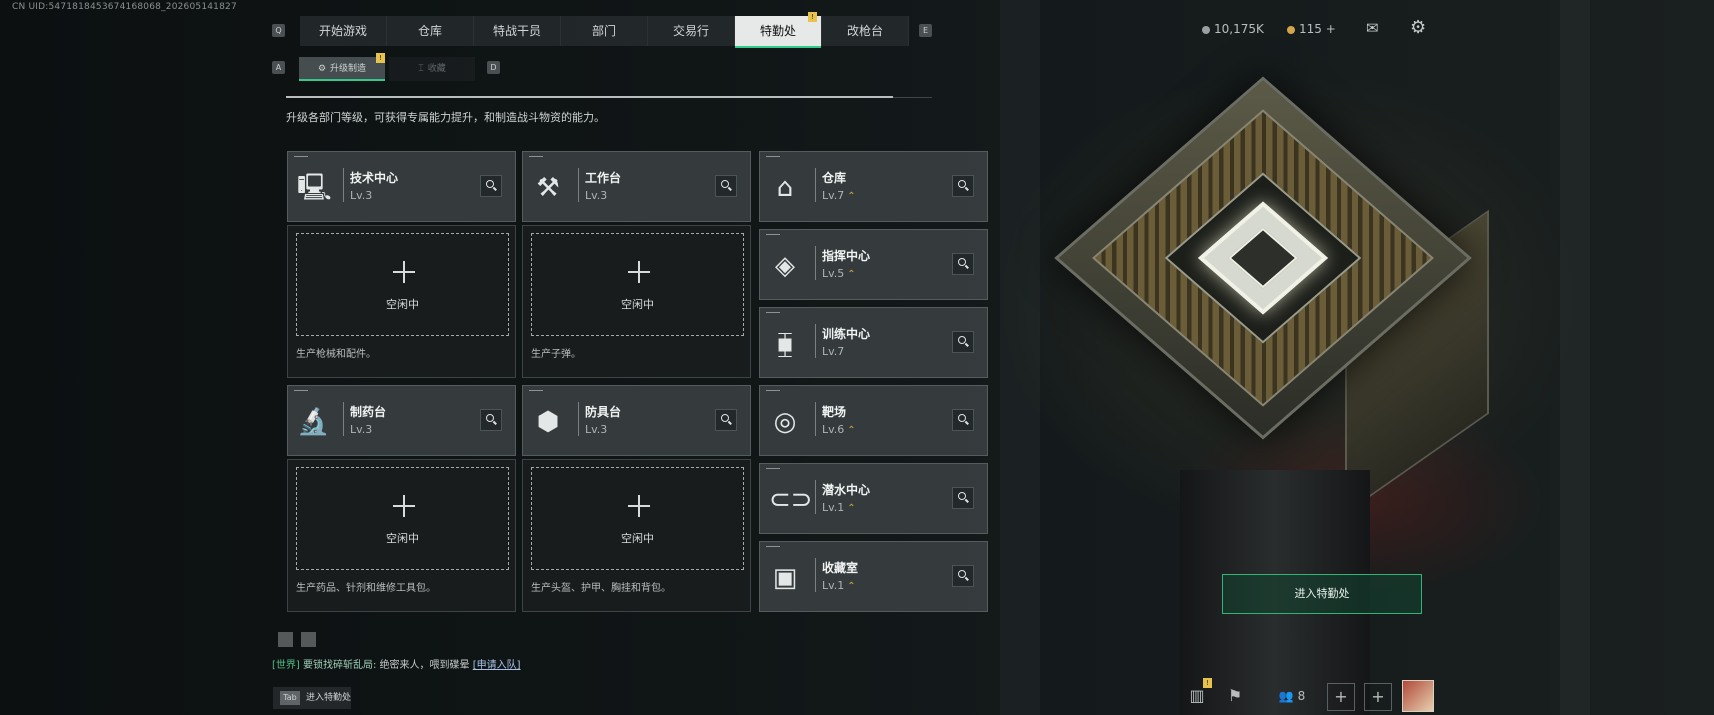  I want to click on friends-button: 👥 8, so click(1292, 696).